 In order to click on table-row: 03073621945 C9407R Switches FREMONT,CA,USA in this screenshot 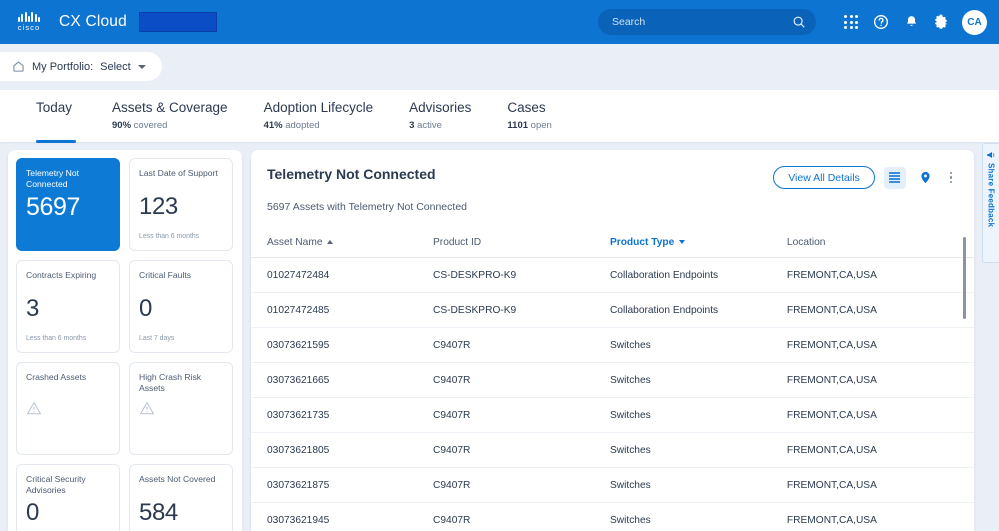, I will do `click(612, 516)`.